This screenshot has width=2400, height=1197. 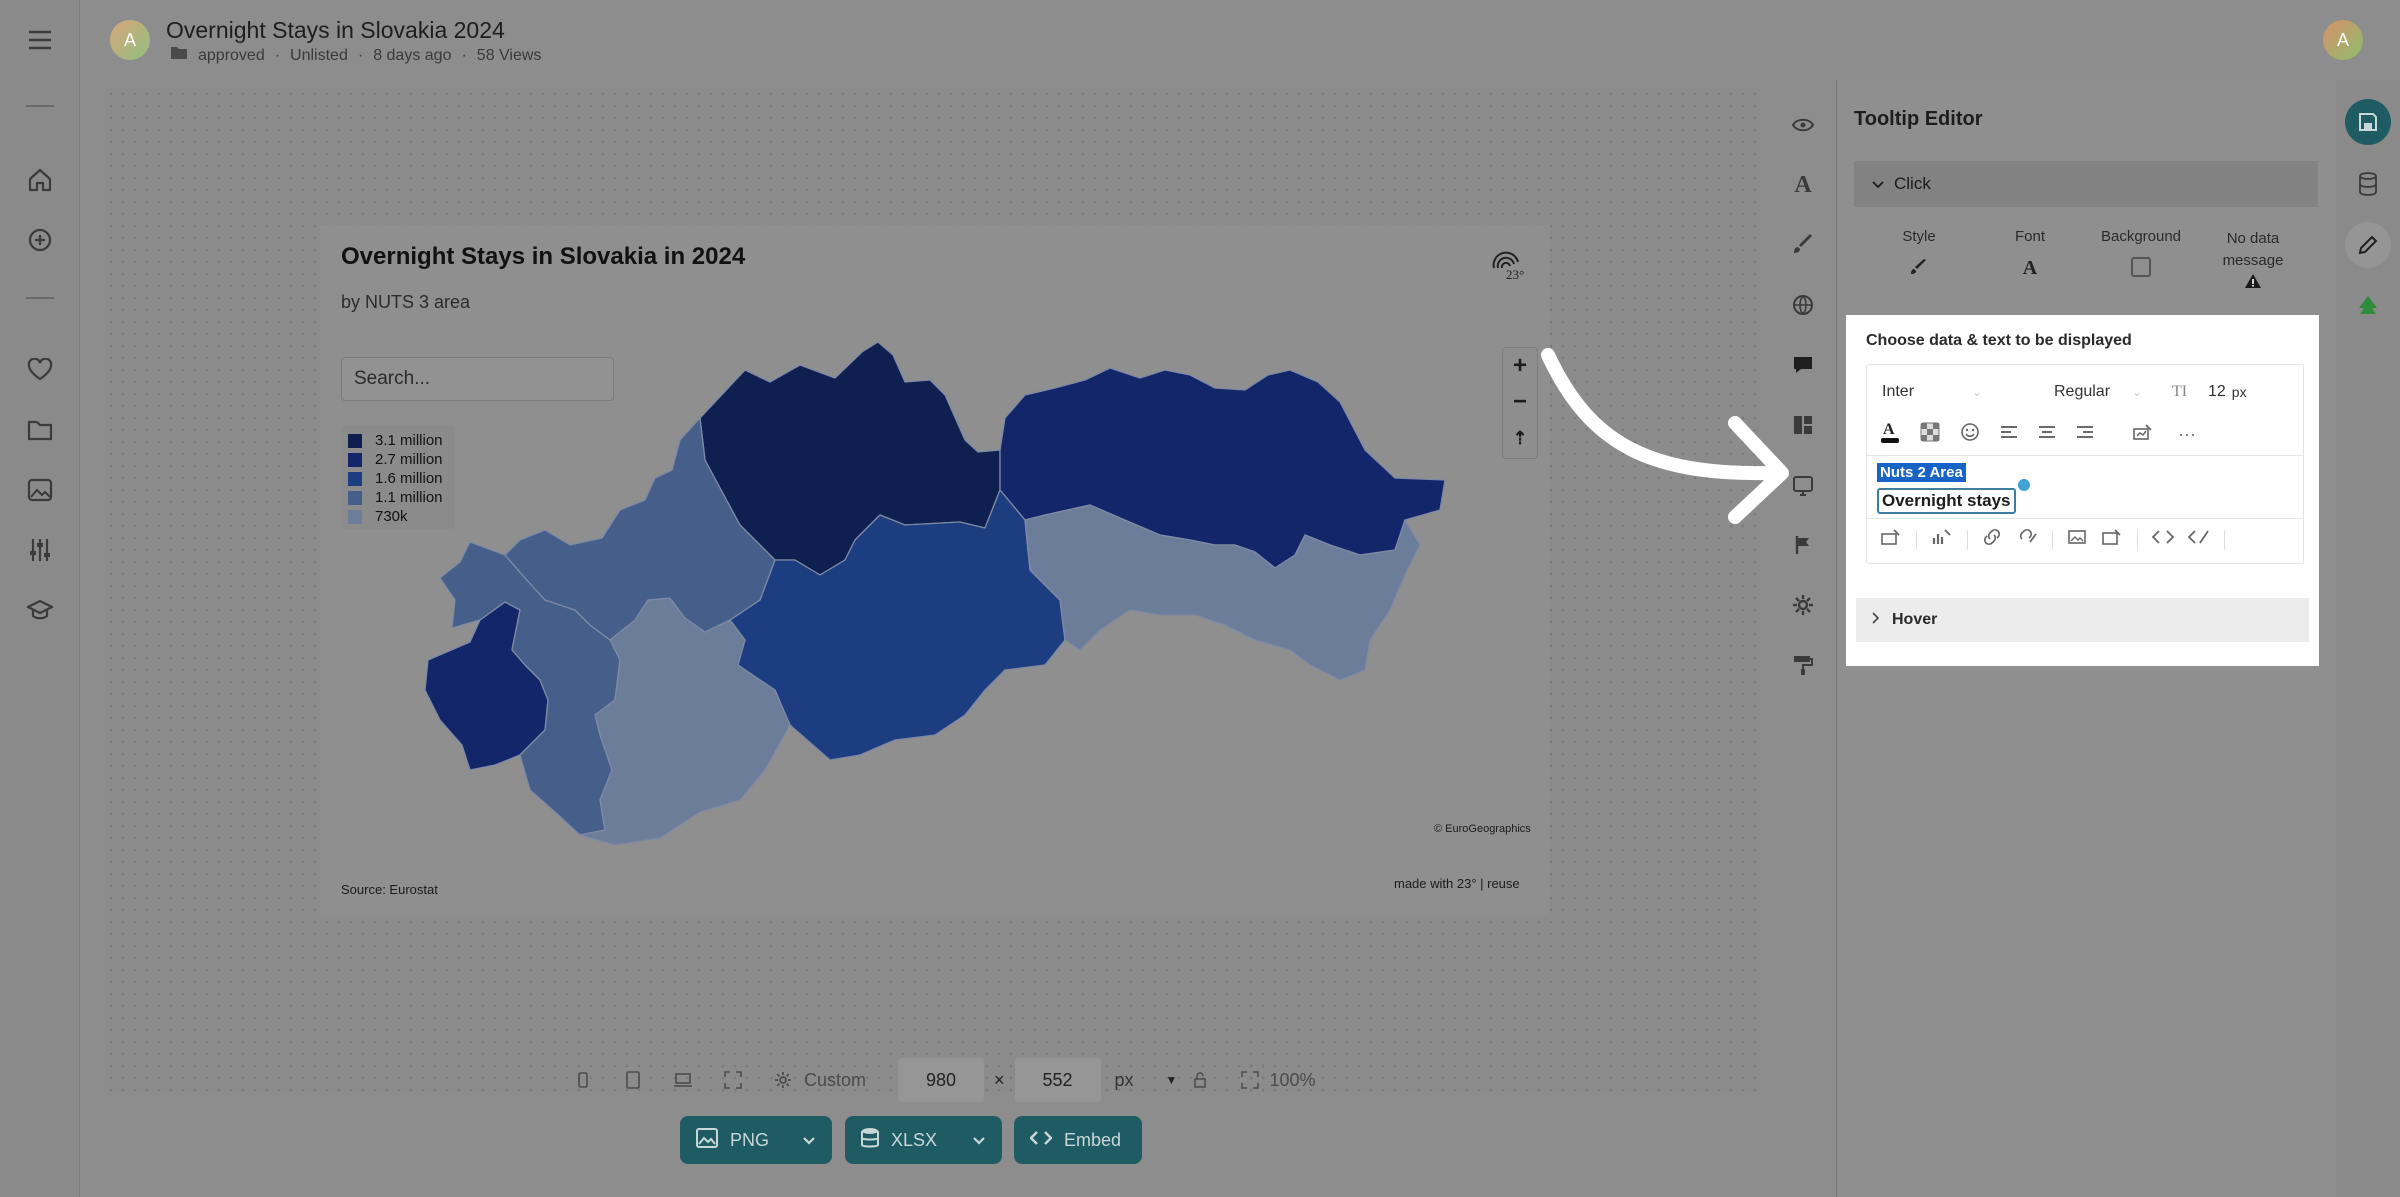 What do you see at coordinates (2217, 392) in the screenshot?
I see `font-size-input: 12` at bounding box center [2217, 392].